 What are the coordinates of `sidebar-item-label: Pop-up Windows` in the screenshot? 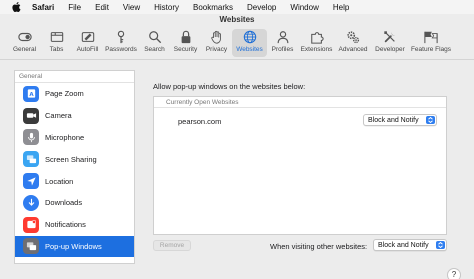 It's located at (73, 246).